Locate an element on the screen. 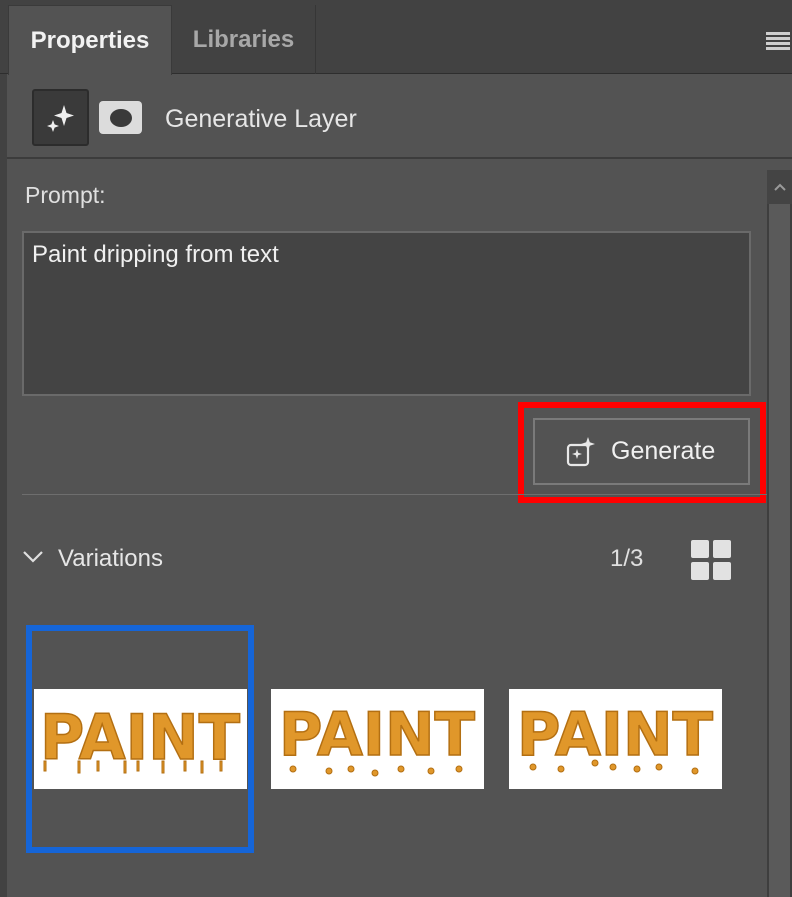  variations-label: Variations is located at coordinates (110, 559).